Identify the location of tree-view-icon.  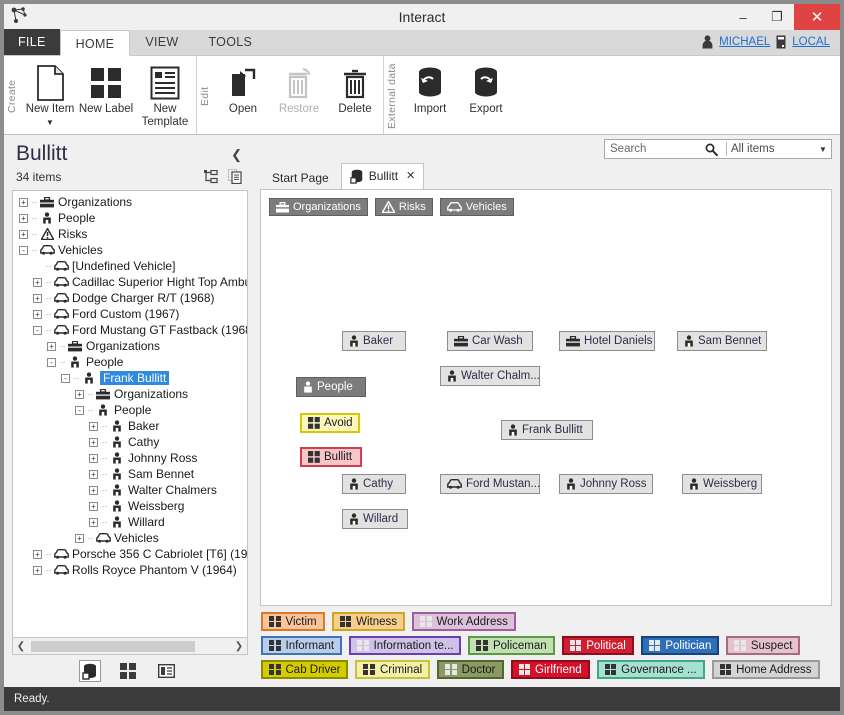
(211, 176).